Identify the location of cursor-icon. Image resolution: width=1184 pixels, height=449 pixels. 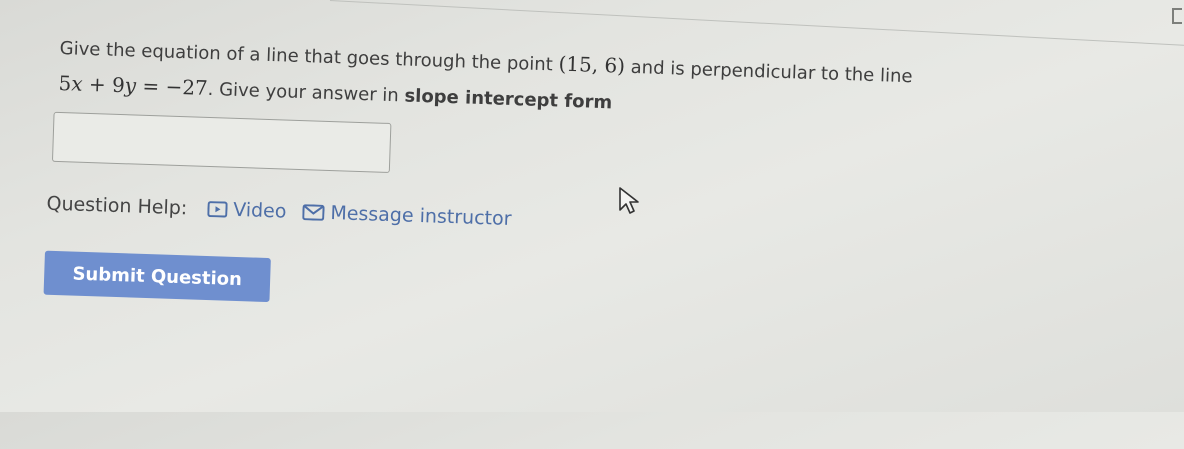
(629, 200).